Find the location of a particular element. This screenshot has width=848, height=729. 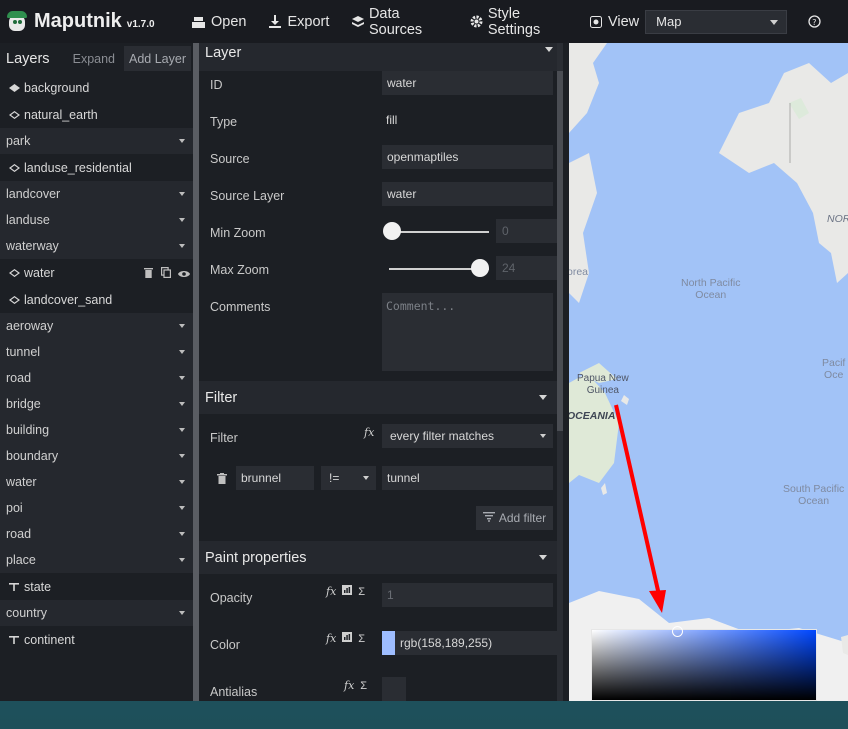

layer-group-label: road is located at coordinates (19, 378).